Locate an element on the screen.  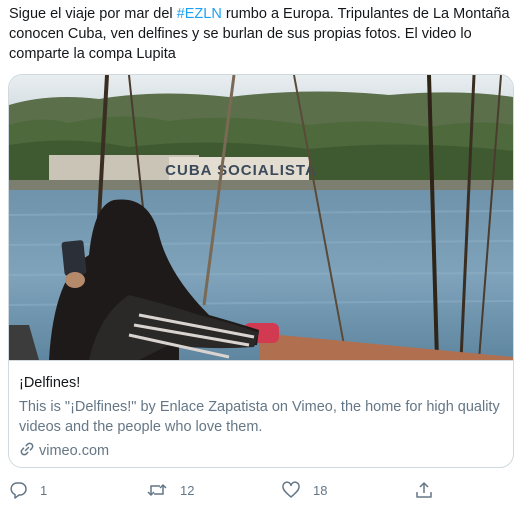
card-domain: vimeo.com is located at coordinates (64, 451).